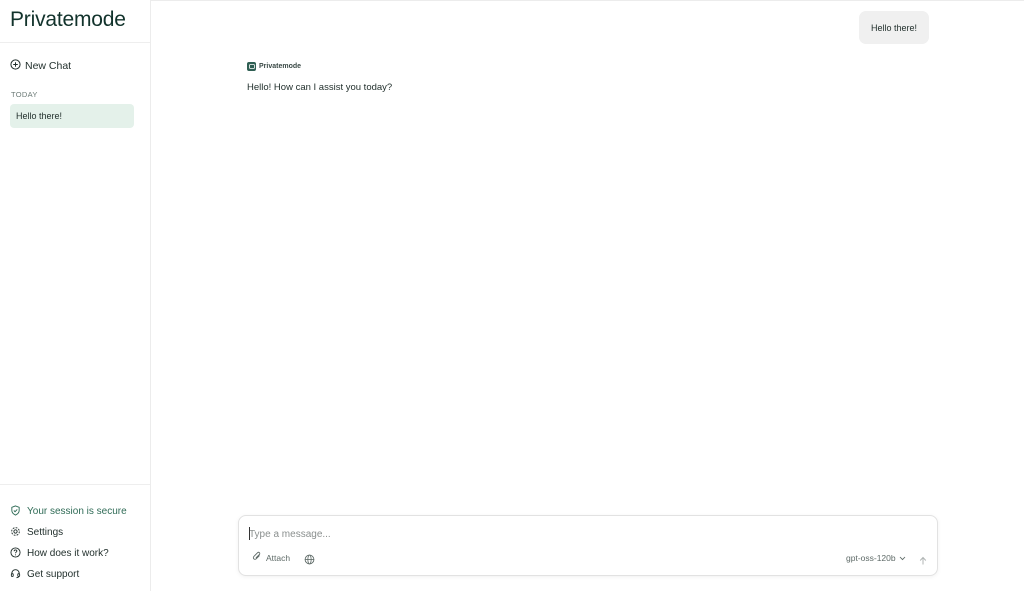 The height and width of the screenshot is (591, 1024). I want to click on session-secure-item: Your session is secure, so click(68, 511).